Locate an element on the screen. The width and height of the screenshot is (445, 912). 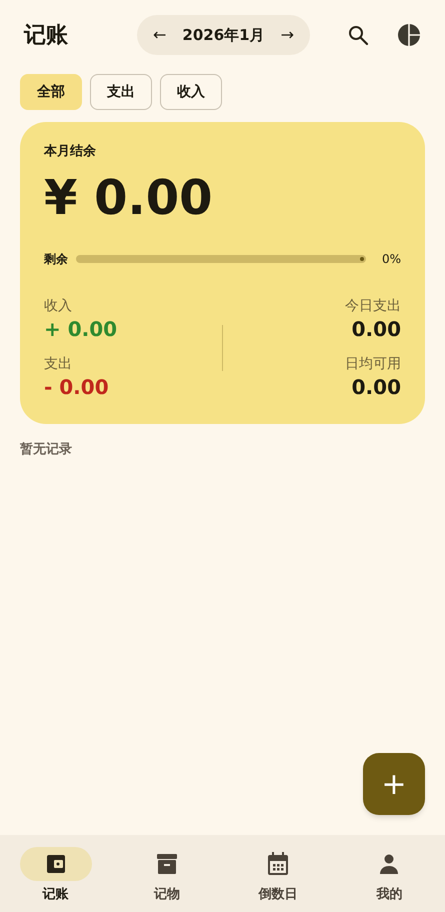
calendar-icon is located at coordinates (278, 864).